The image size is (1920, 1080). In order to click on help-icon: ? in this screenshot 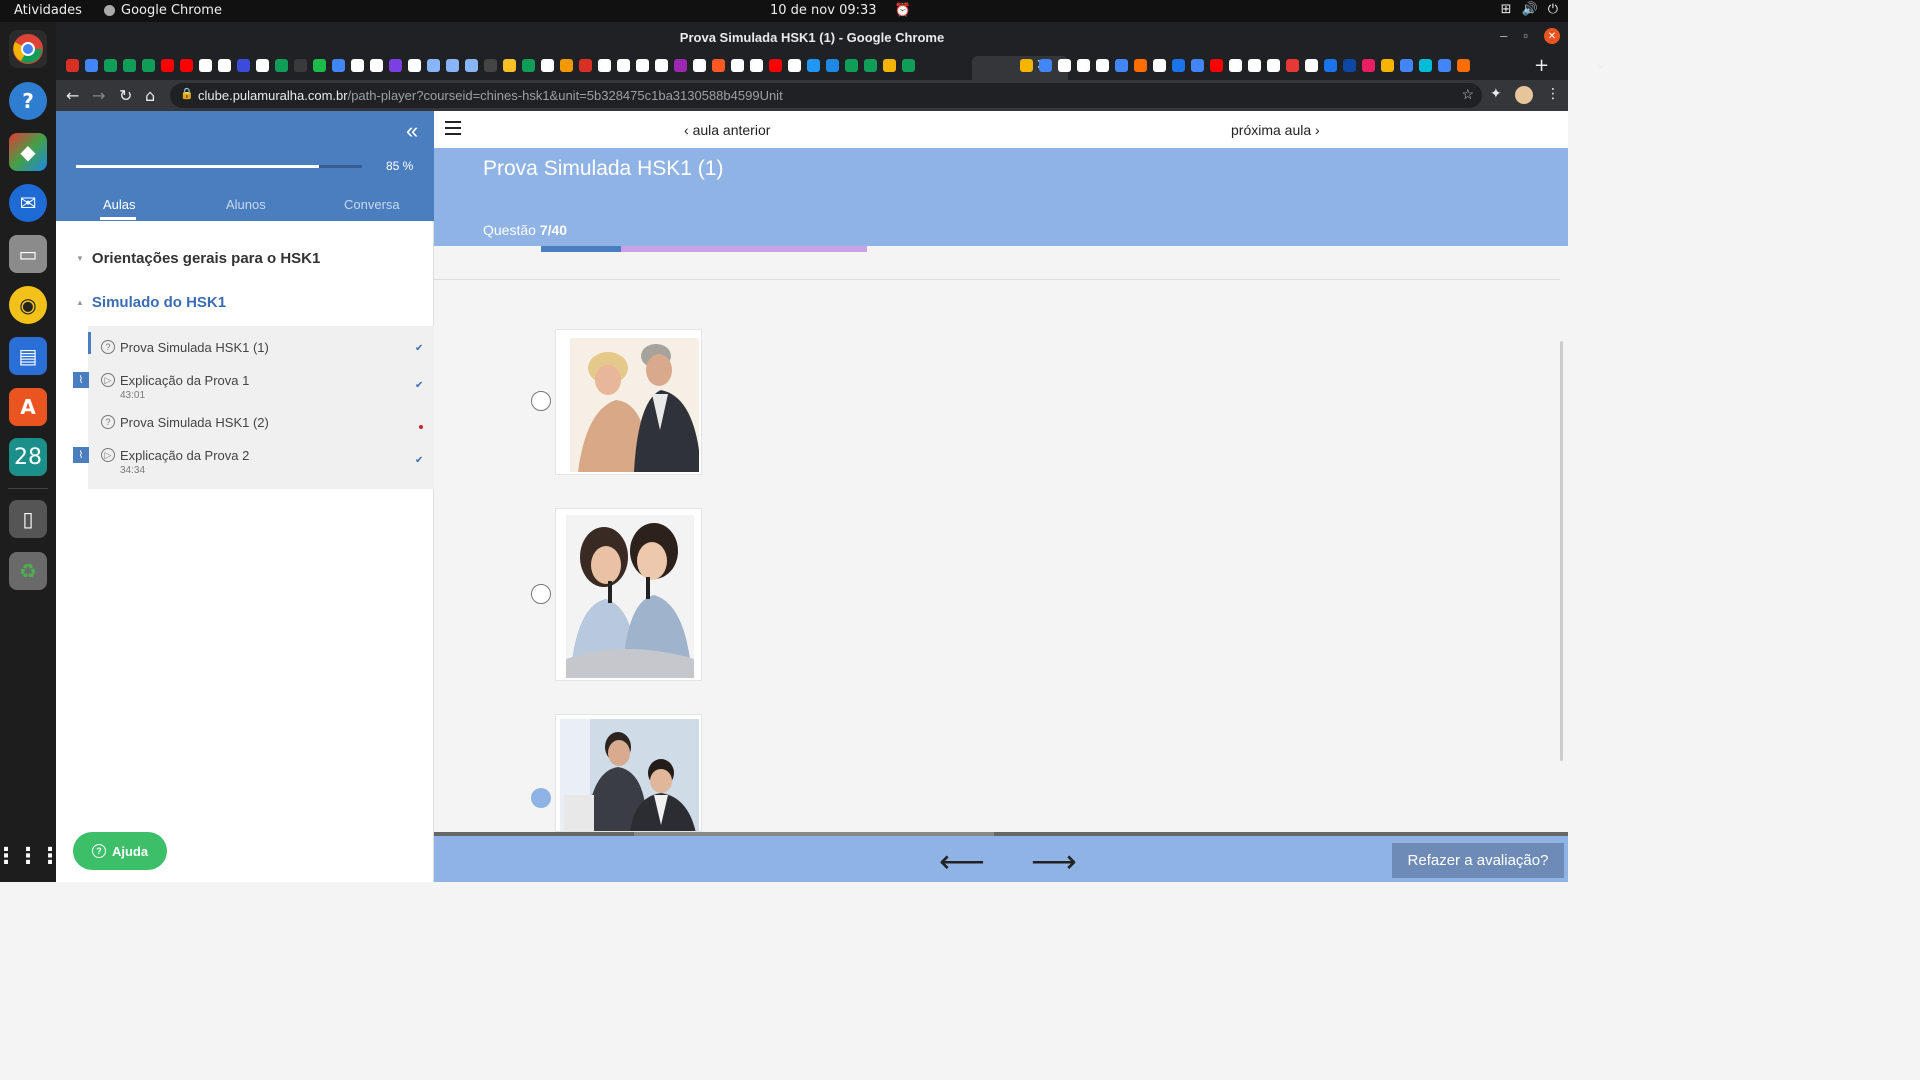, I will do `click(28, 101)`.